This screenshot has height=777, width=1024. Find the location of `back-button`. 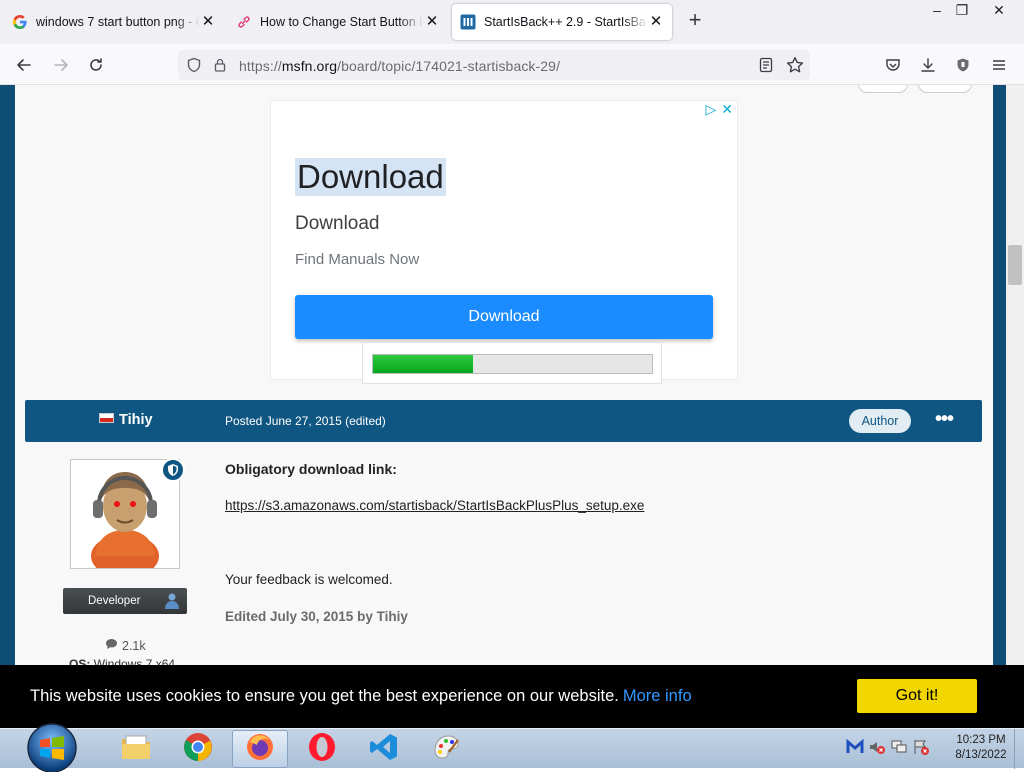

back-button is located at coordinates (24, 65).